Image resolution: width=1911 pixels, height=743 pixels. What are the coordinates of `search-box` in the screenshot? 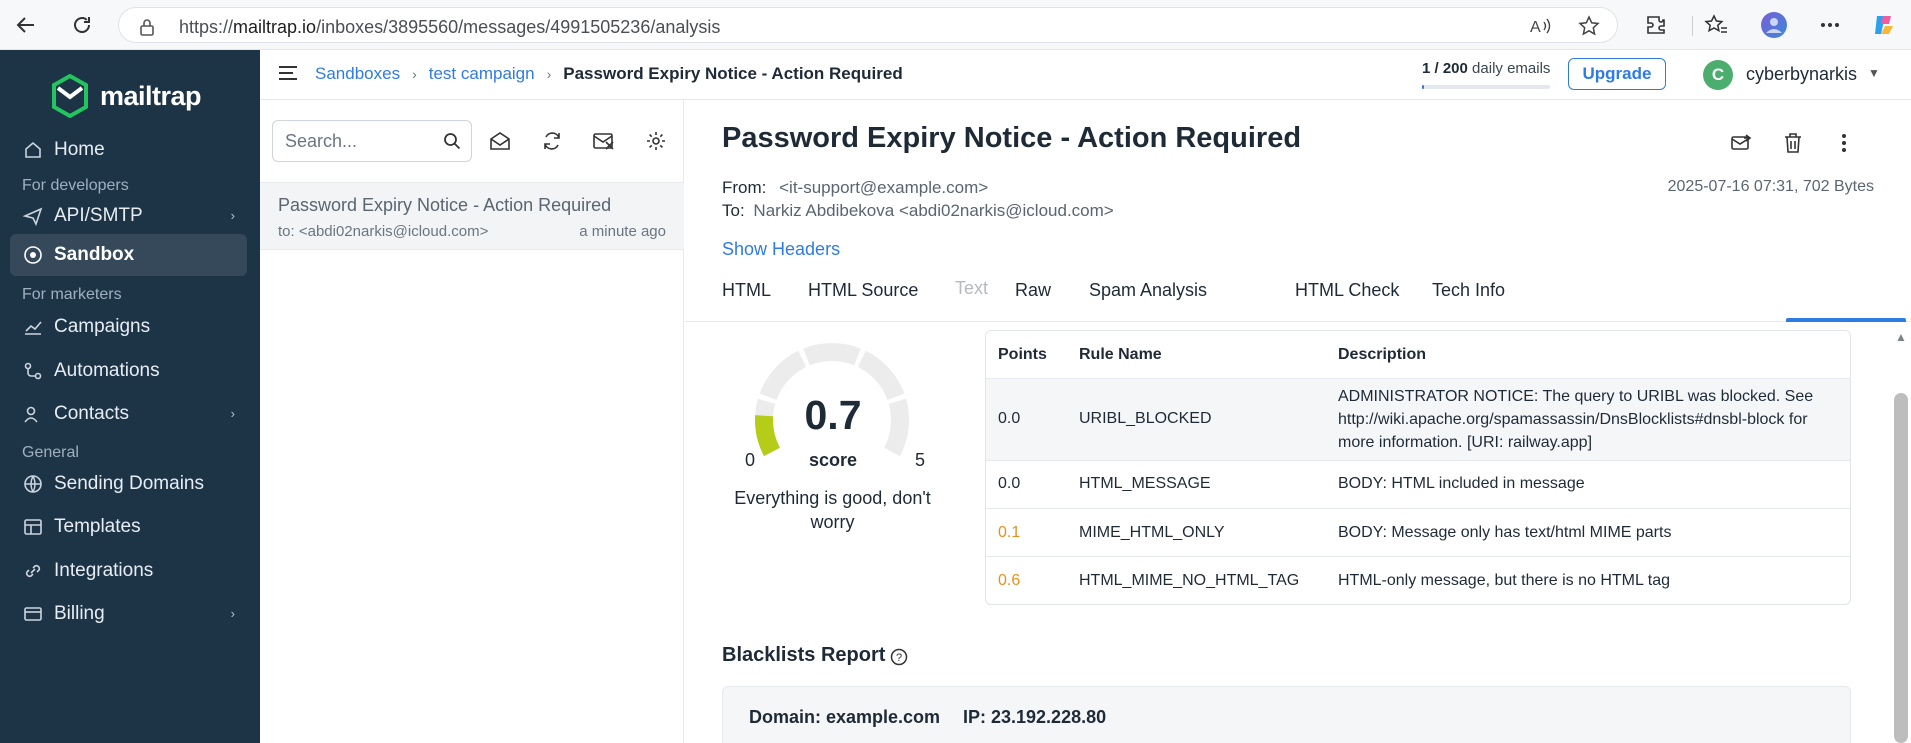 It's located at (372, 141).